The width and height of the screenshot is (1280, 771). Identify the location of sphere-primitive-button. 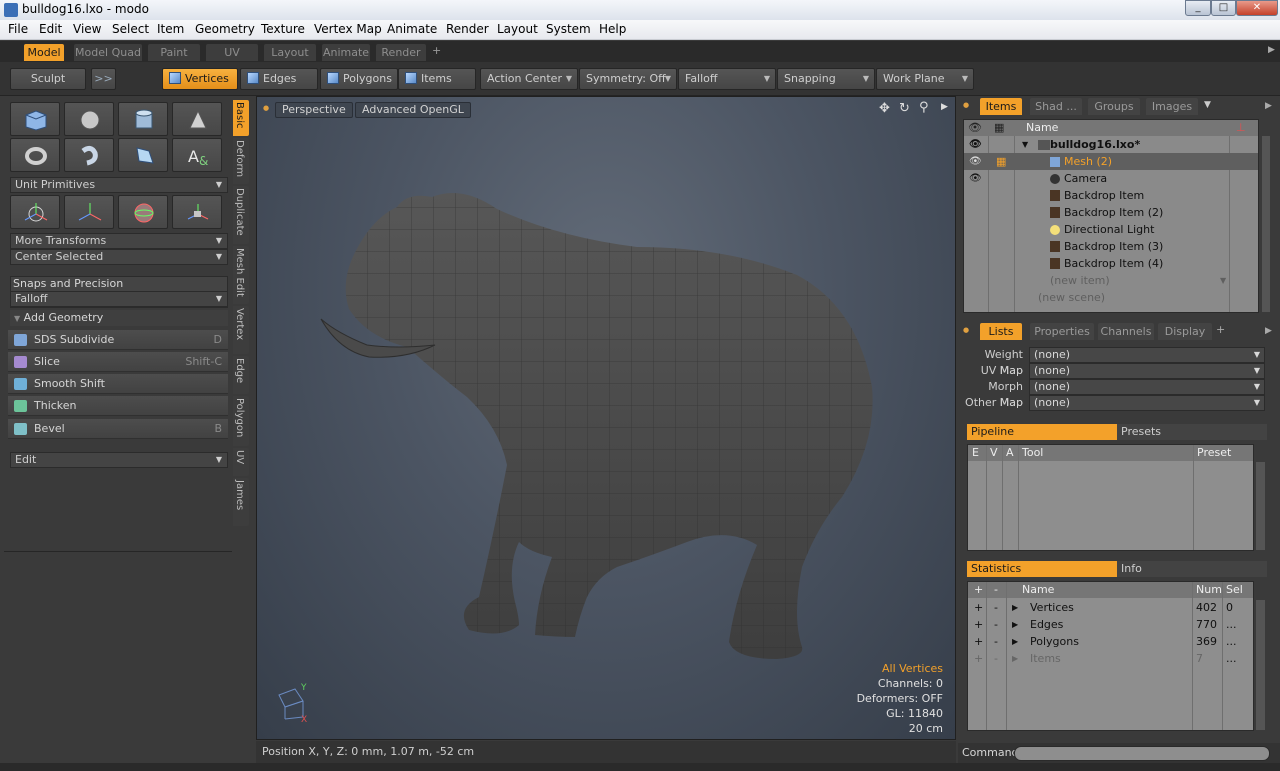
(89, 119).